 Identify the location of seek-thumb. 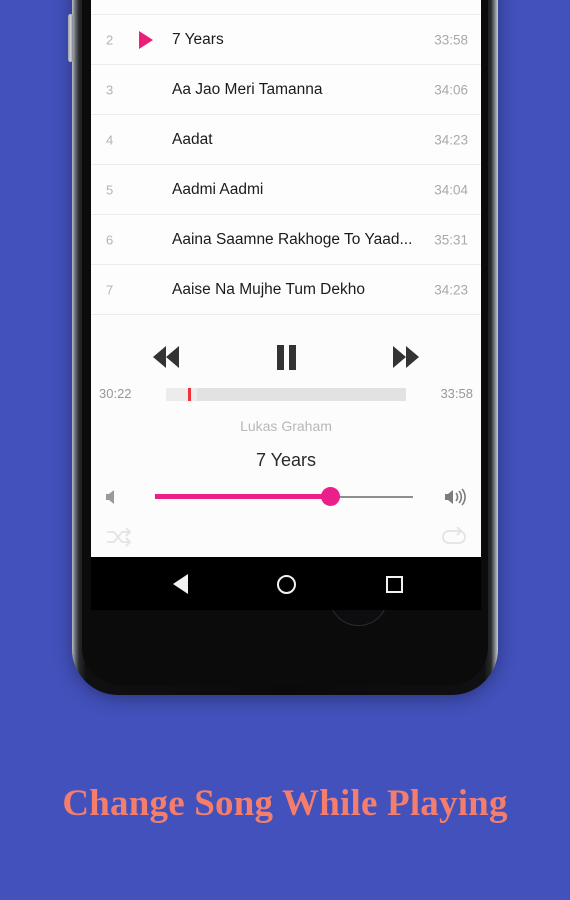
(189, 394).